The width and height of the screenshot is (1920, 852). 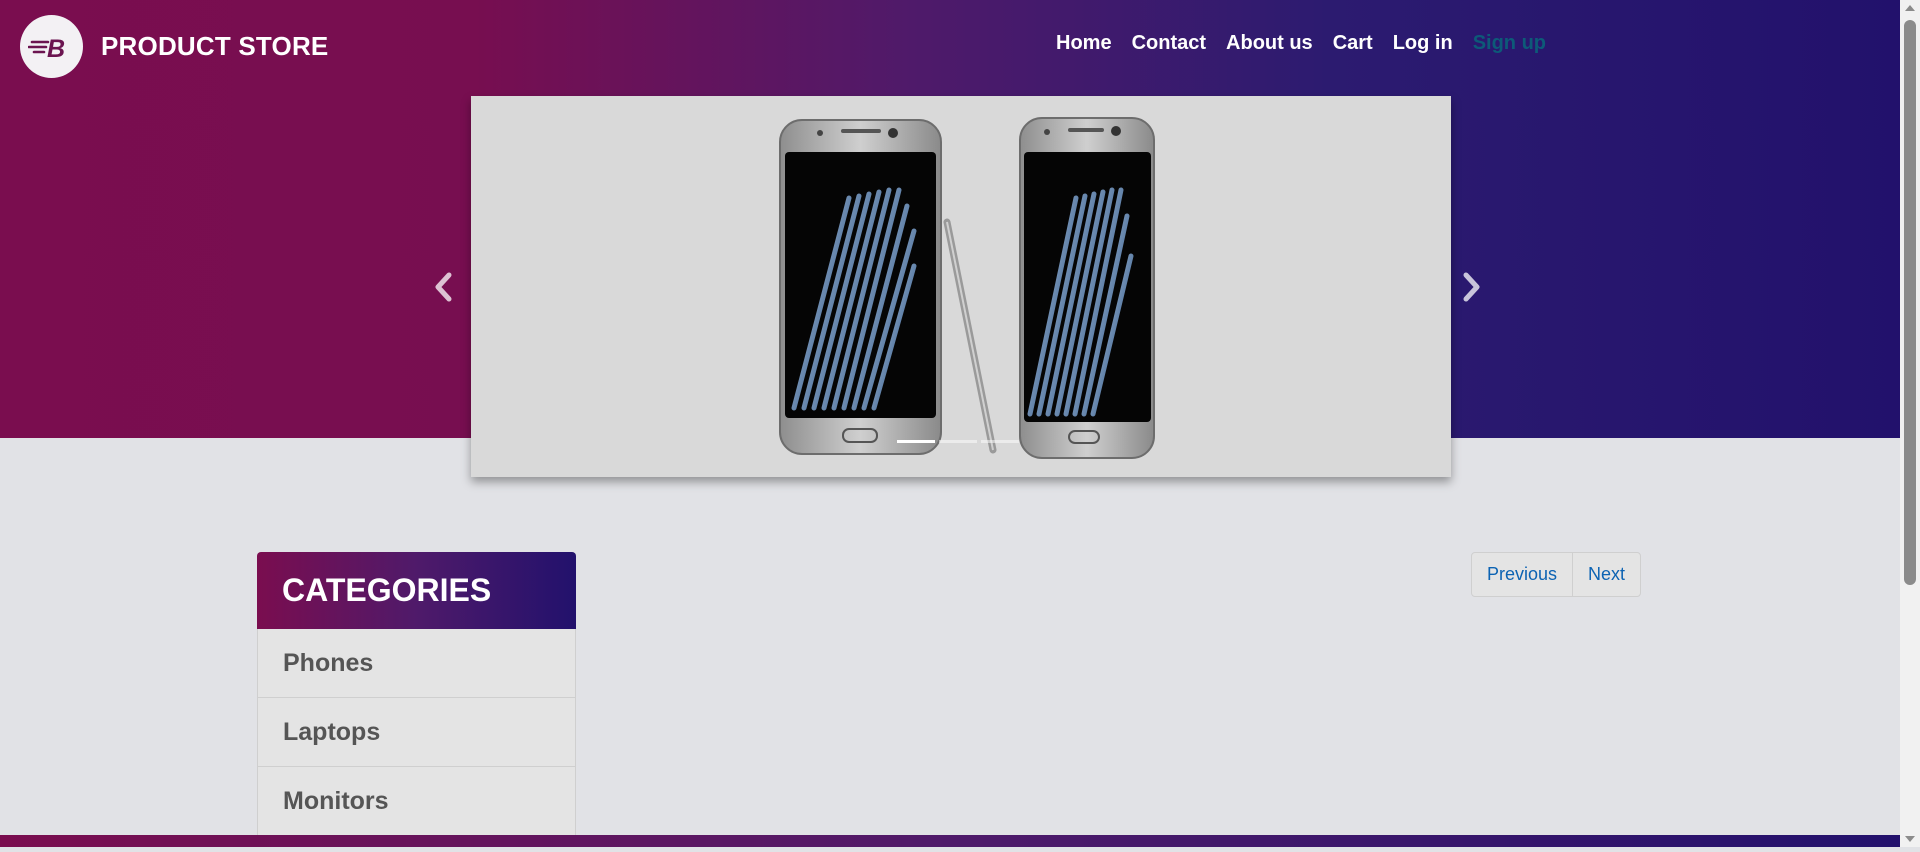 I want to click on carousel-prev-button, so click(x=443, y=287).